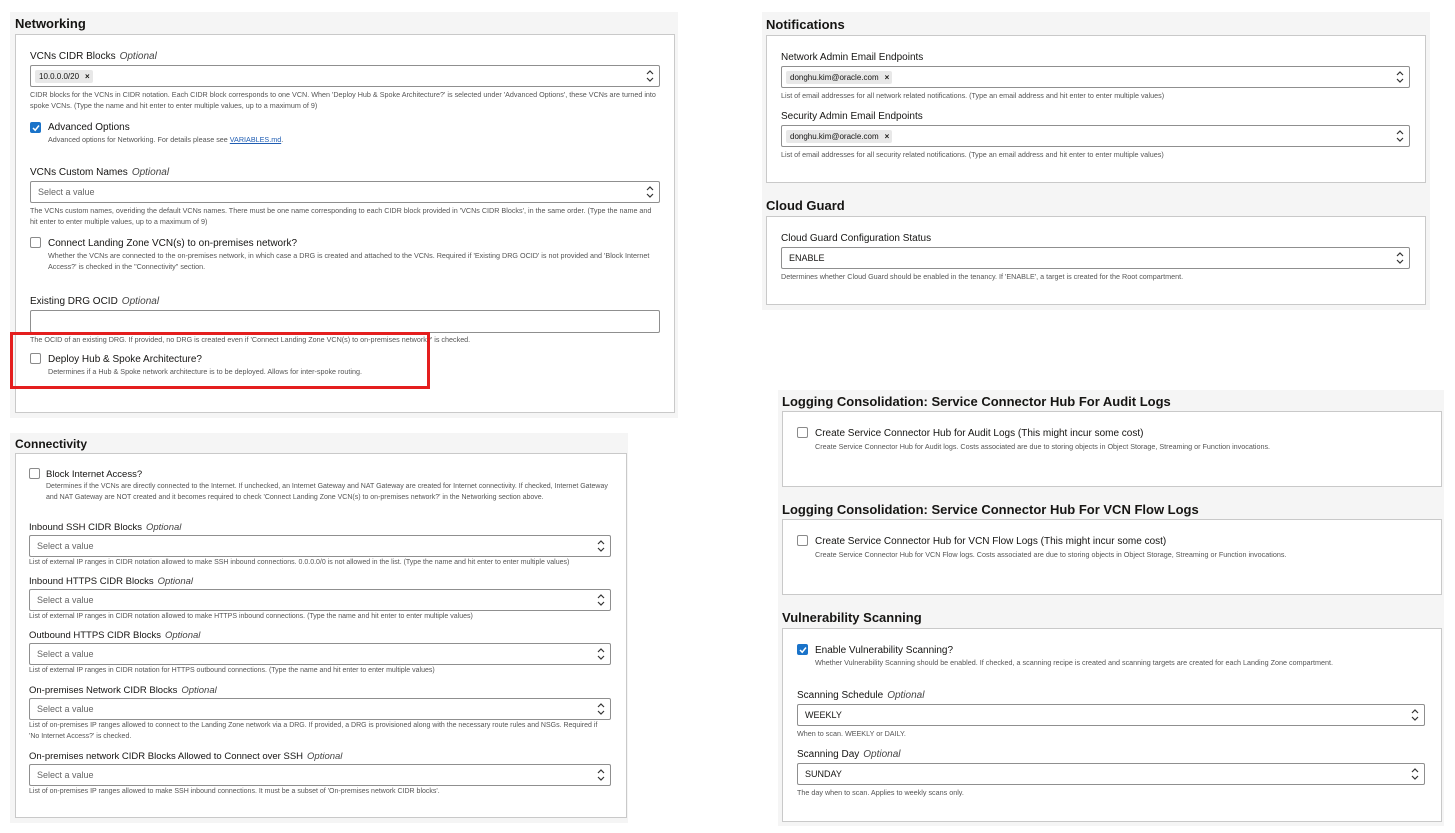  What do you see at coordinates (93, 56) in the screenshot?
I see `vcns-cidr-label: VCNs CIDR Blocks Optional` at bounding box center [93, 56].